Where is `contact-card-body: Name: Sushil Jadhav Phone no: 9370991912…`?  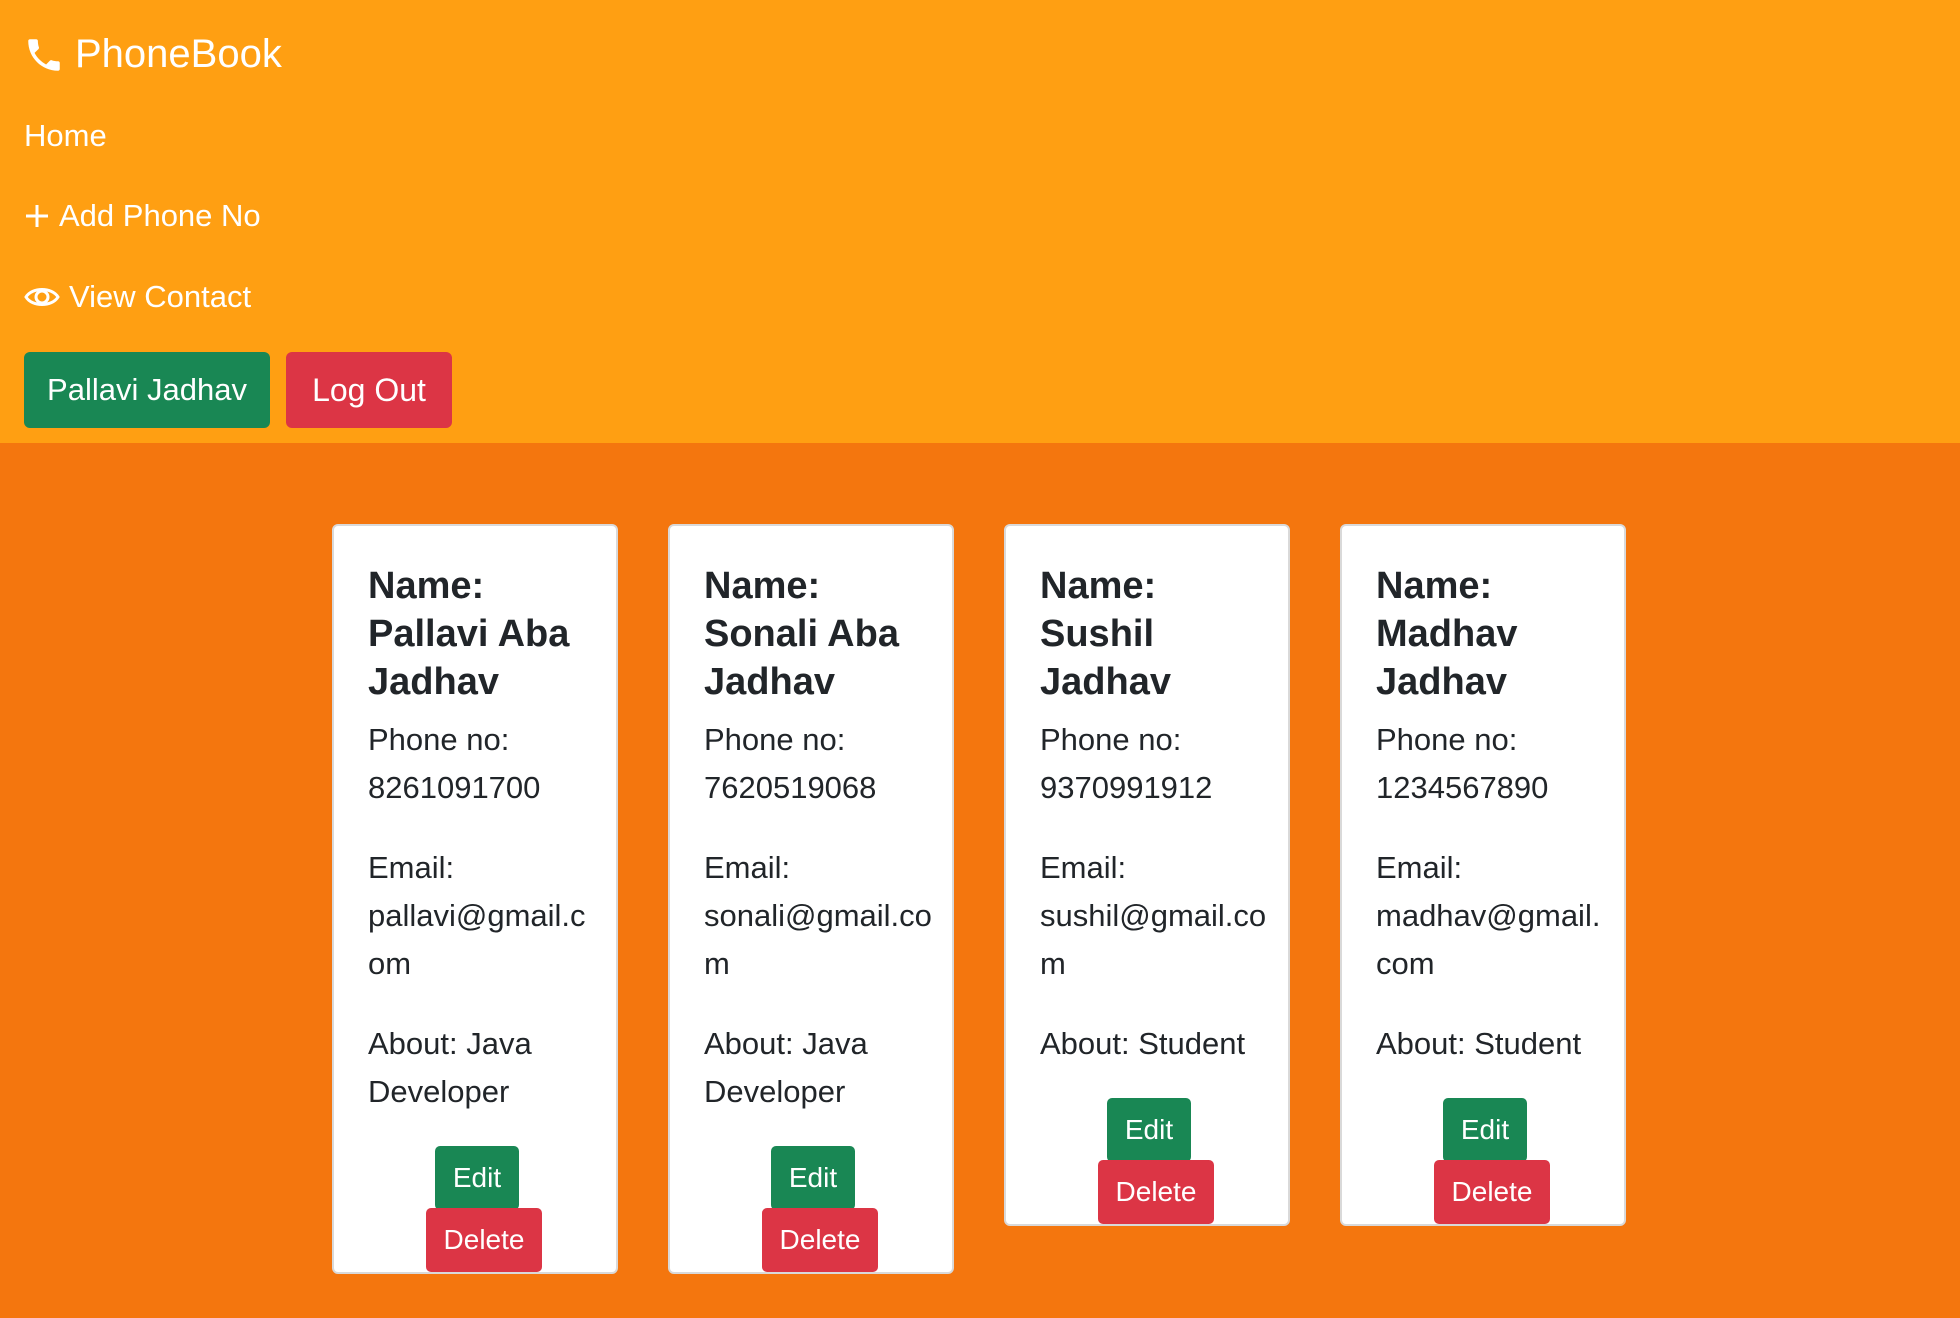 contact-card-body: Name: Sushil Jadhav Phone no: 9370991912… is located at coordinates (1147, 875).